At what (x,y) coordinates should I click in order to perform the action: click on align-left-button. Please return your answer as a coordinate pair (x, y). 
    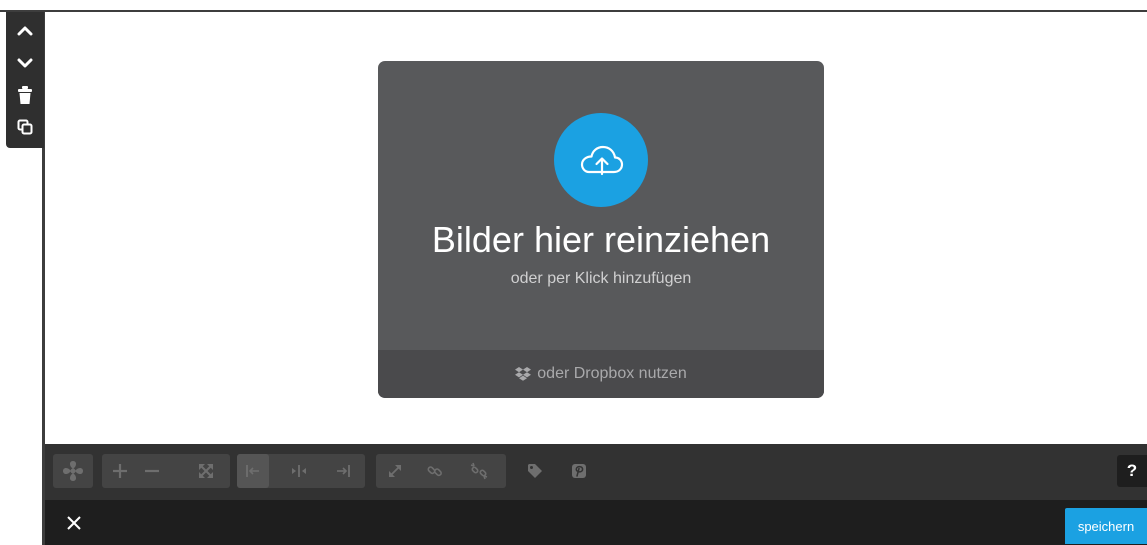
    Looking at the image, I should click on (253, 471).